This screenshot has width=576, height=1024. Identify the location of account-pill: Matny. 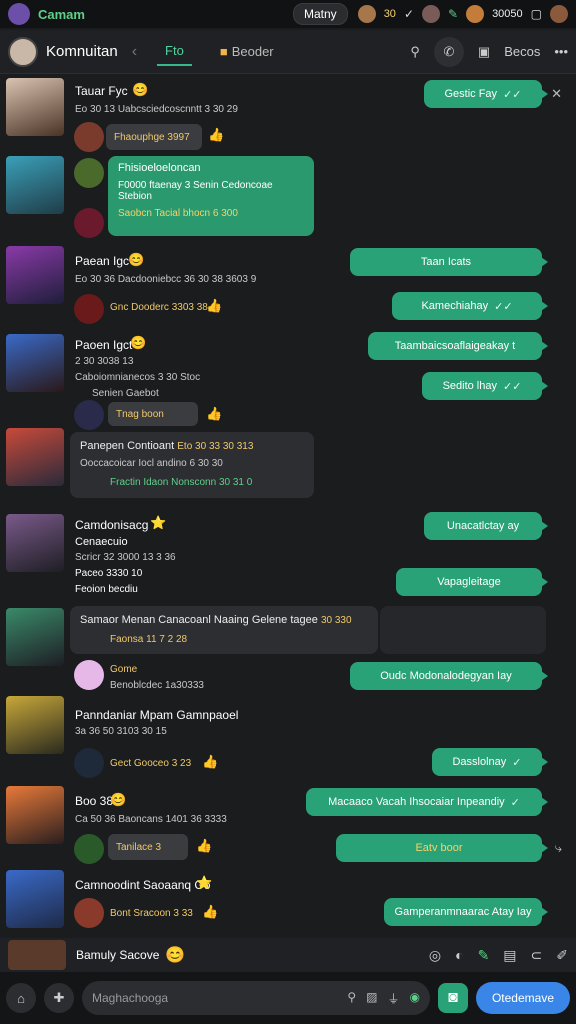
(320, 14).